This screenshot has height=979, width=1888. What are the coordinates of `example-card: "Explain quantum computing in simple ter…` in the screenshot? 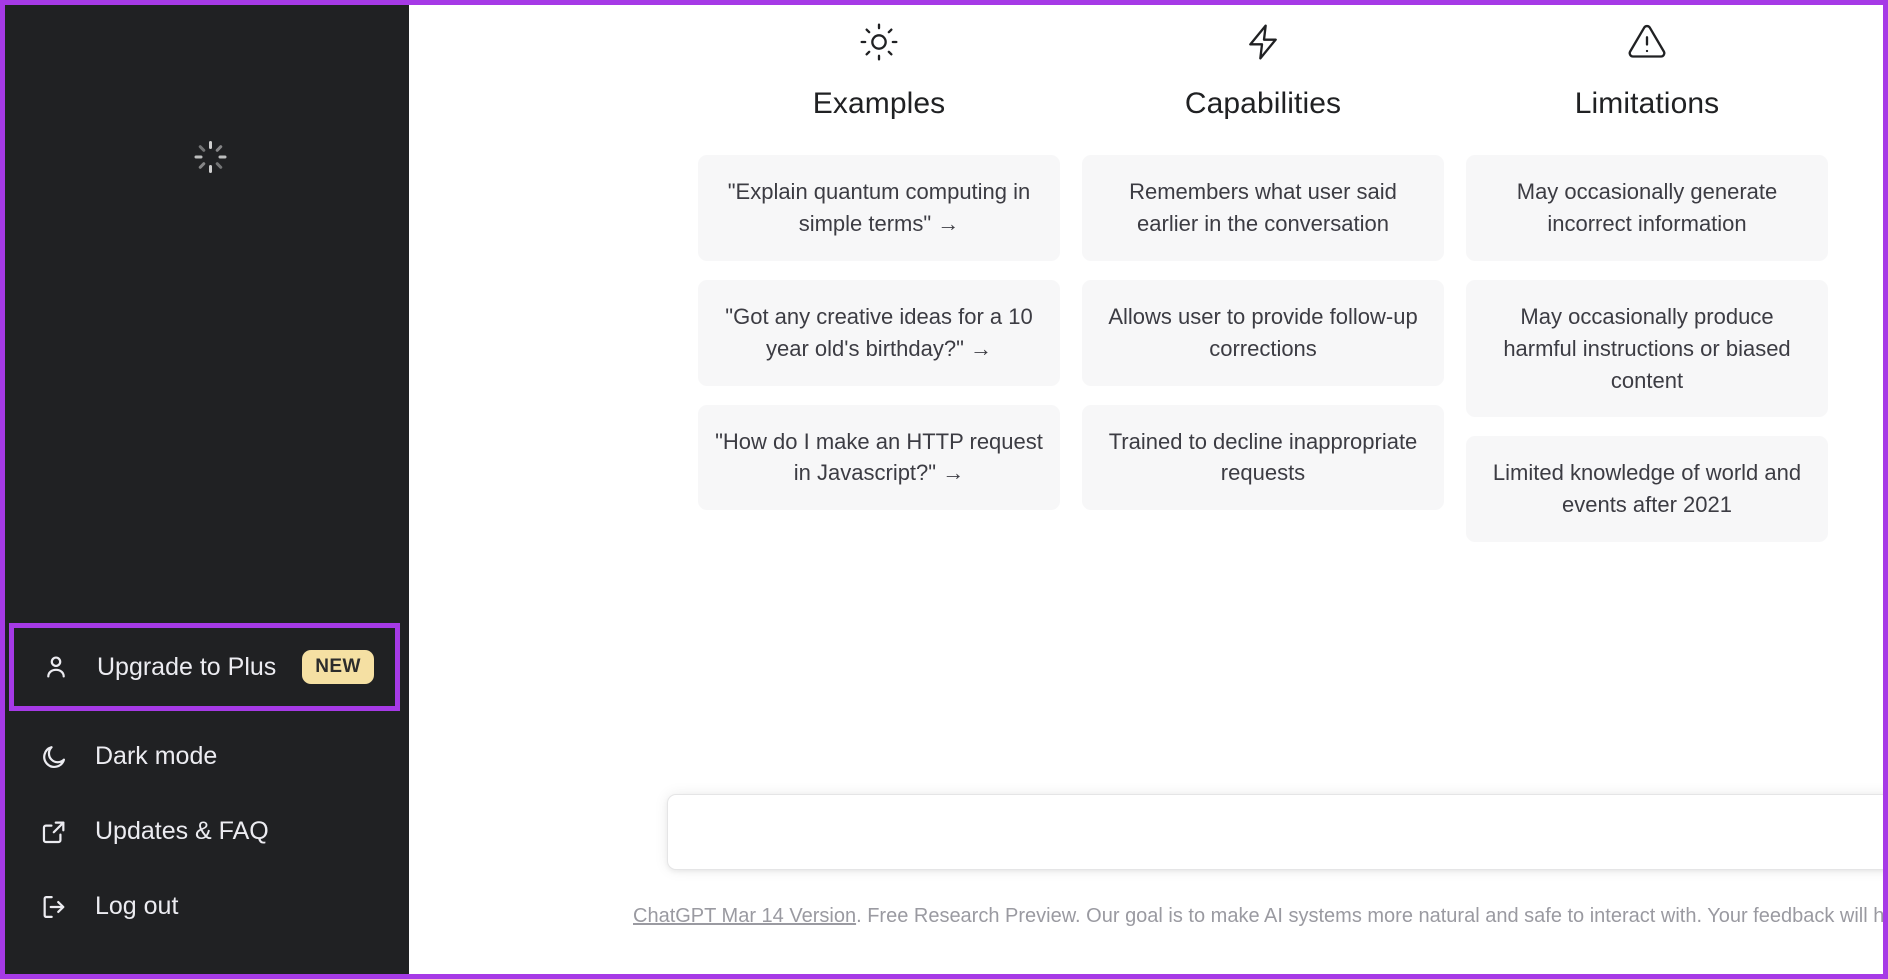 It's located at (879, 208).